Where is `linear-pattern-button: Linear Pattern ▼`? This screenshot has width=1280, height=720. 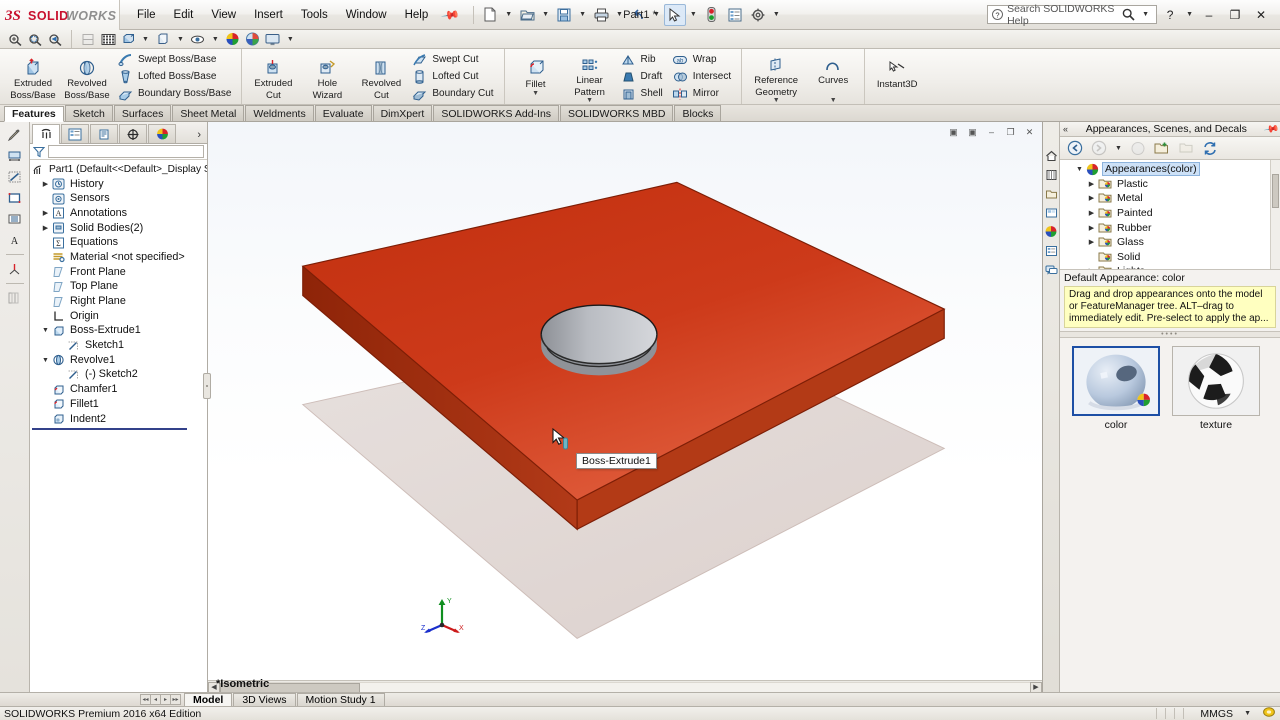
linear-pattern-button: Linear Pattern ▼ is located at coordinates (590, 77).